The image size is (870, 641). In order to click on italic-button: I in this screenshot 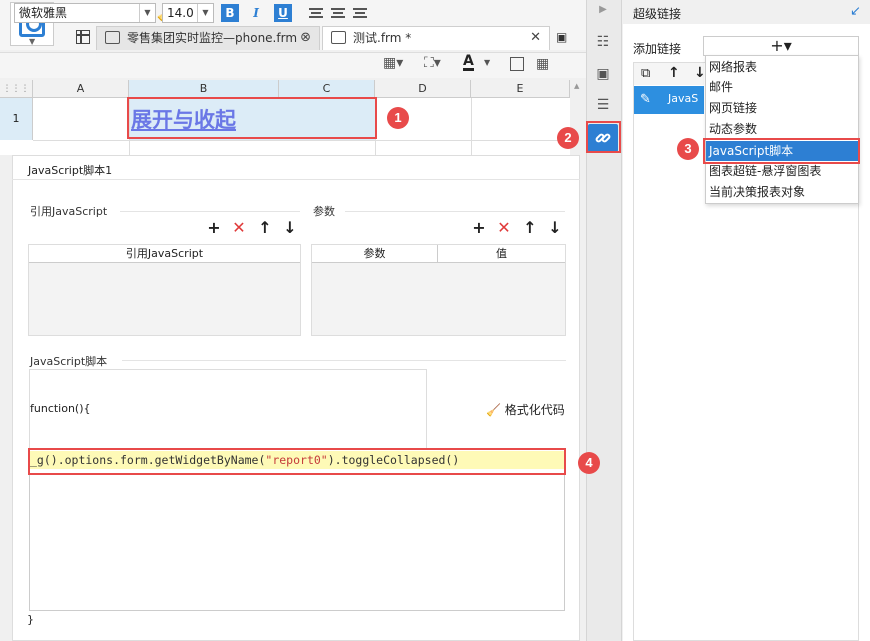, I will do `click(256, 13)`.